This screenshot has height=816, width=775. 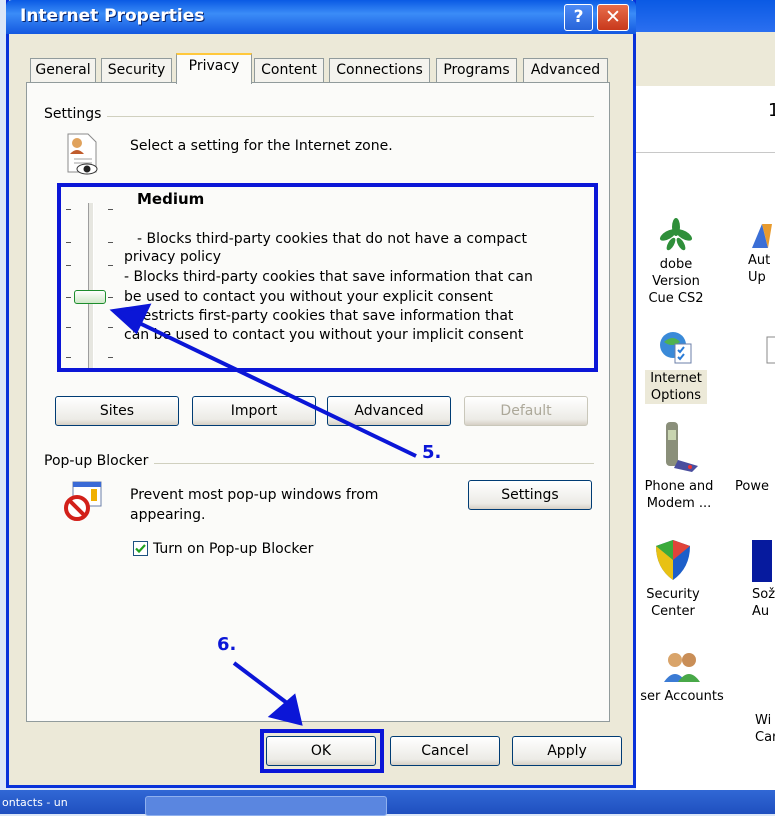 What do you see at coordinates (227, 644) in the screenshot?
I see `step6-label: 6.` at bounding box center [227, 644].